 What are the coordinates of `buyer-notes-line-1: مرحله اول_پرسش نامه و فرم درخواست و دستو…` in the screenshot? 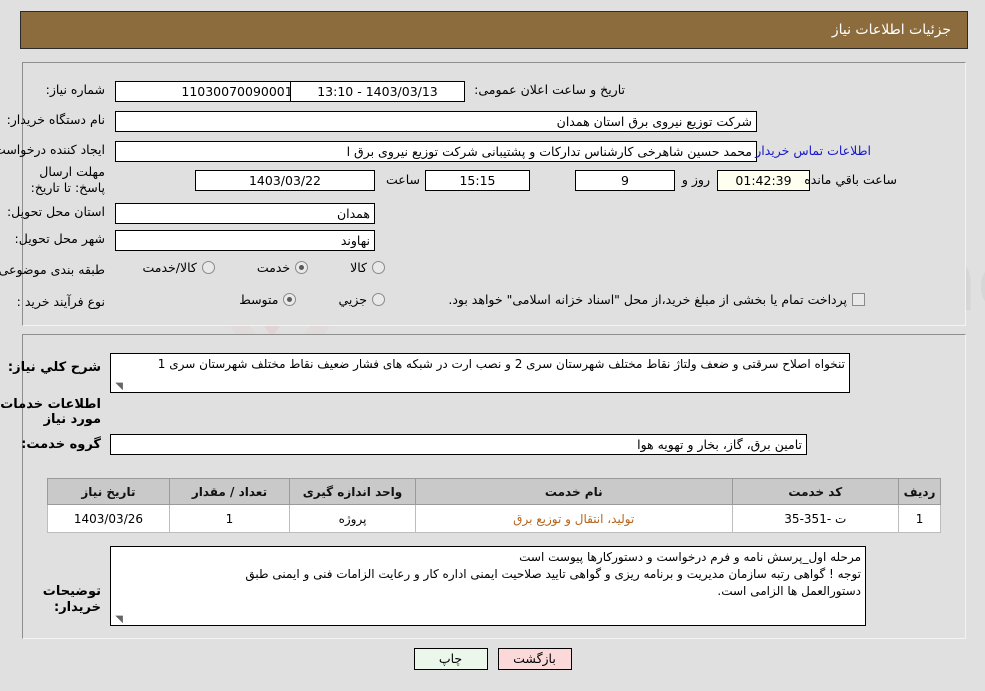 It's located at (690, 557).